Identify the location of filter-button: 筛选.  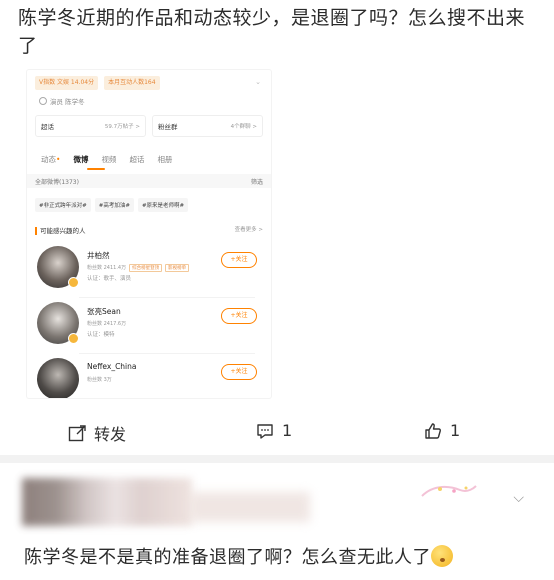
(257, 181).